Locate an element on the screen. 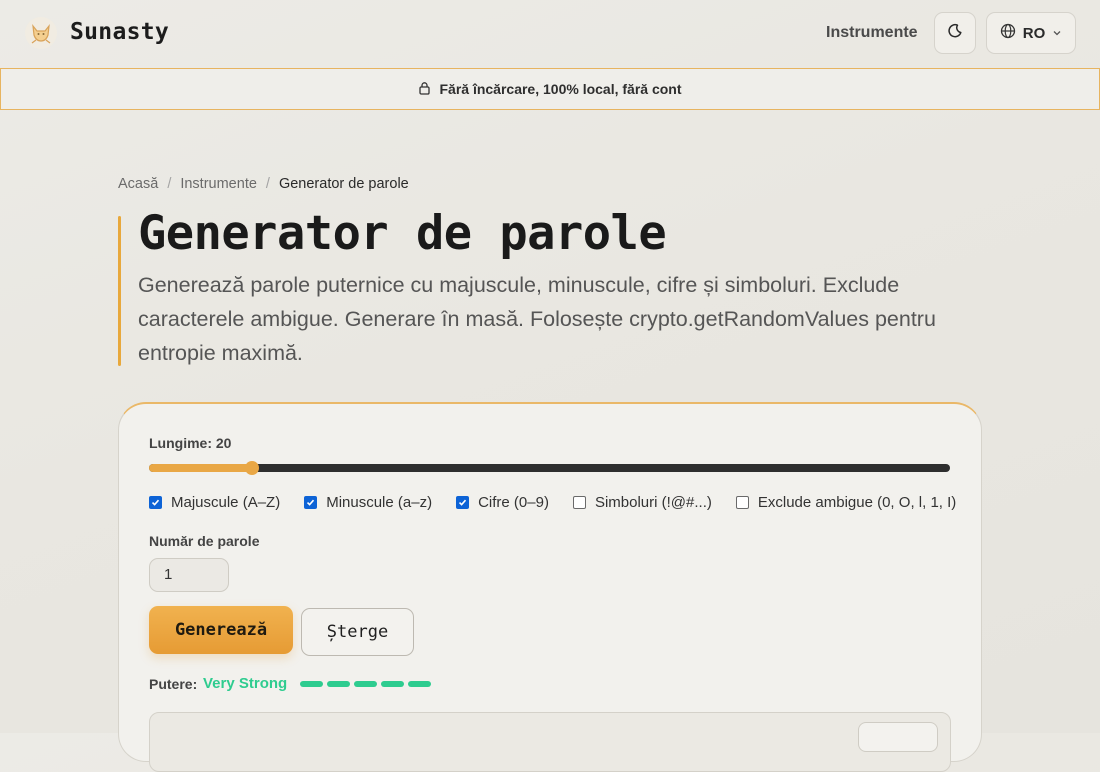  banner-text: Fără încărcare, 100% local, fără cont is located at coordinates (560, 89).